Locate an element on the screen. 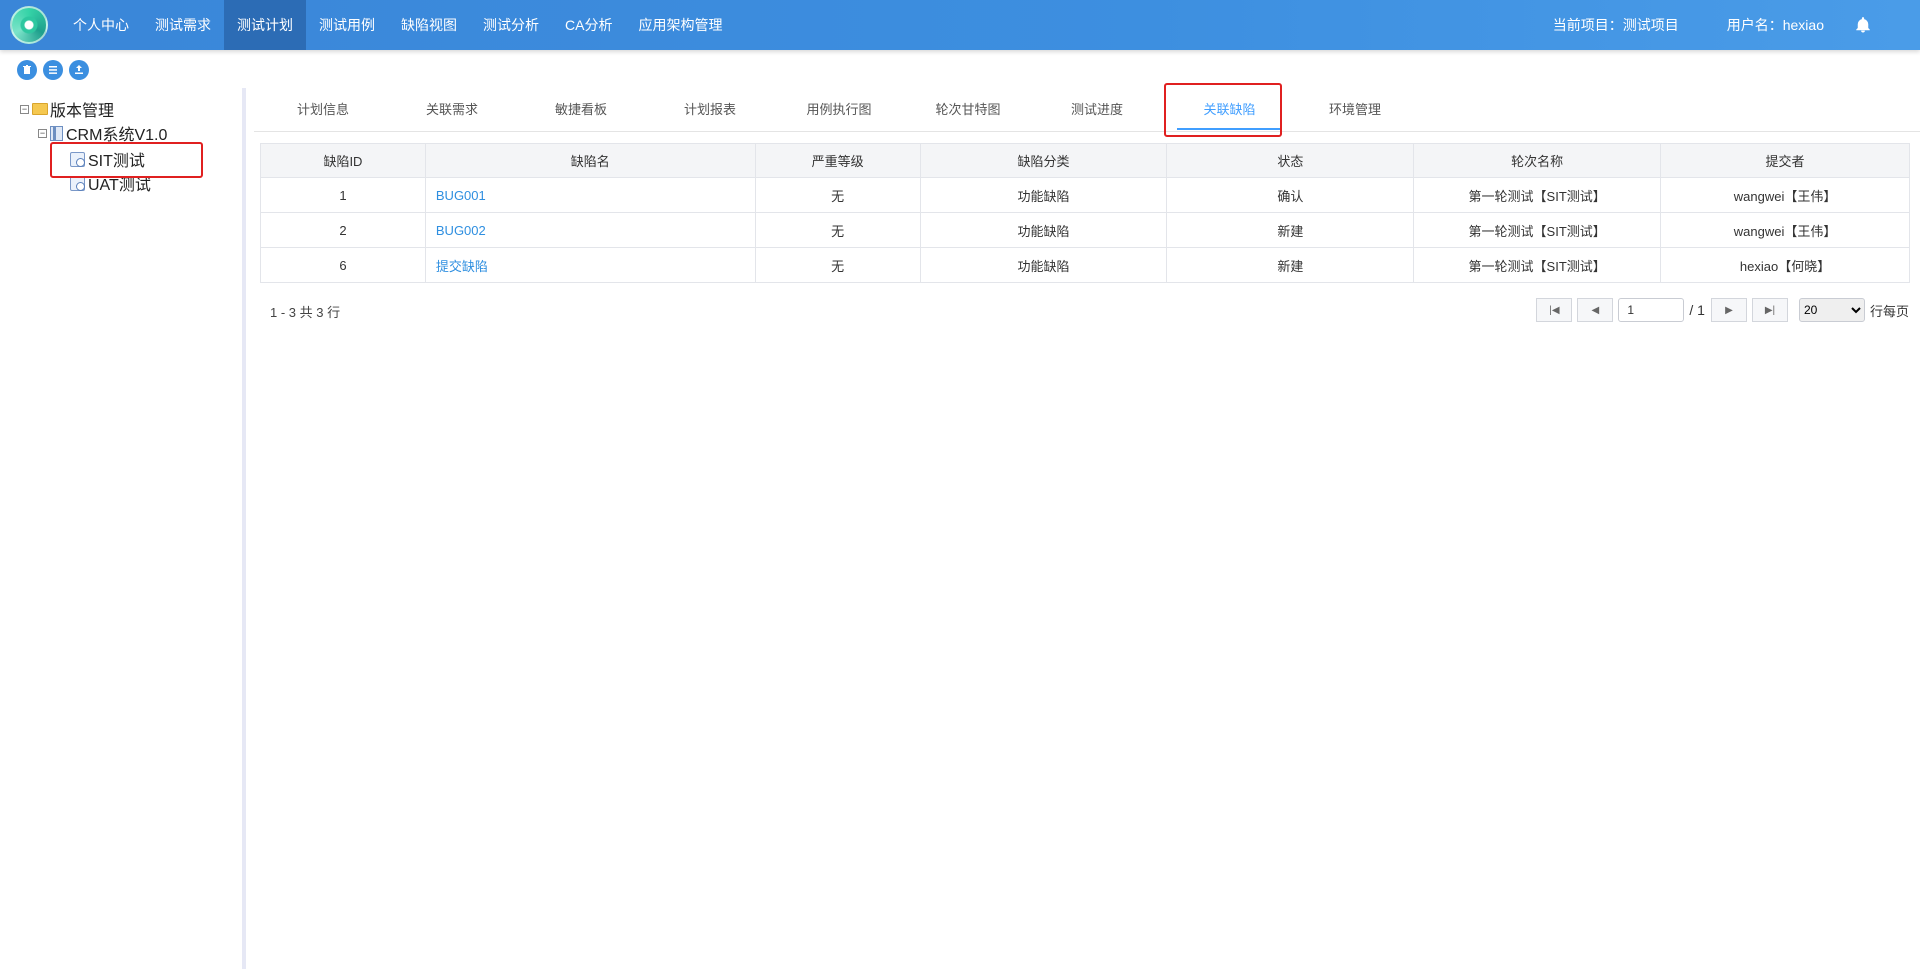 This screenshot has height=969, width=1920. app-logo is located at coordinates (29, 25).